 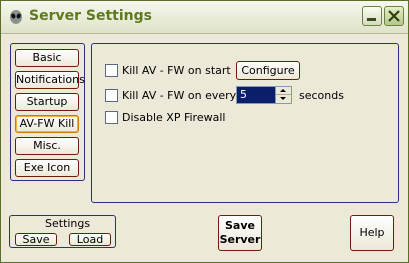 I want to click on minimize-button, so click(x=372, y=16).